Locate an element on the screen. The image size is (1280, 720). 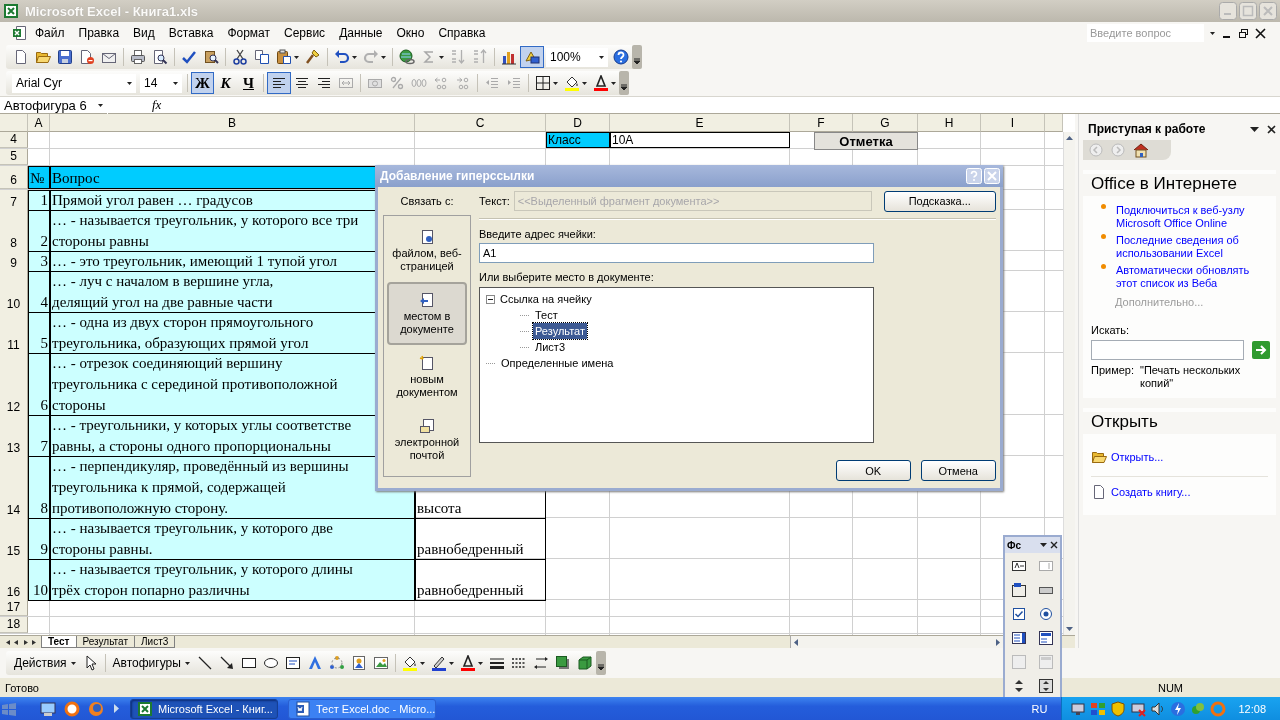
italic-button: К is located at coordinates (225, 83).